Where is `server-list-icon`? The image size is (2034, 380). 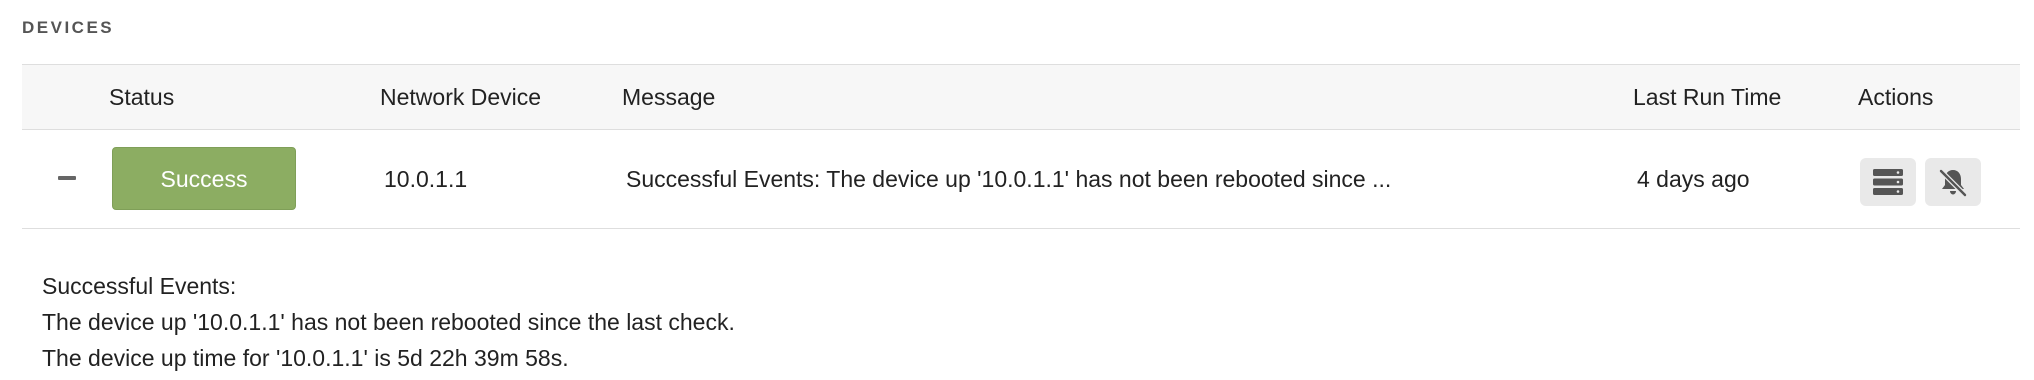
server-list-icon is located at coordinates (1888, 182).